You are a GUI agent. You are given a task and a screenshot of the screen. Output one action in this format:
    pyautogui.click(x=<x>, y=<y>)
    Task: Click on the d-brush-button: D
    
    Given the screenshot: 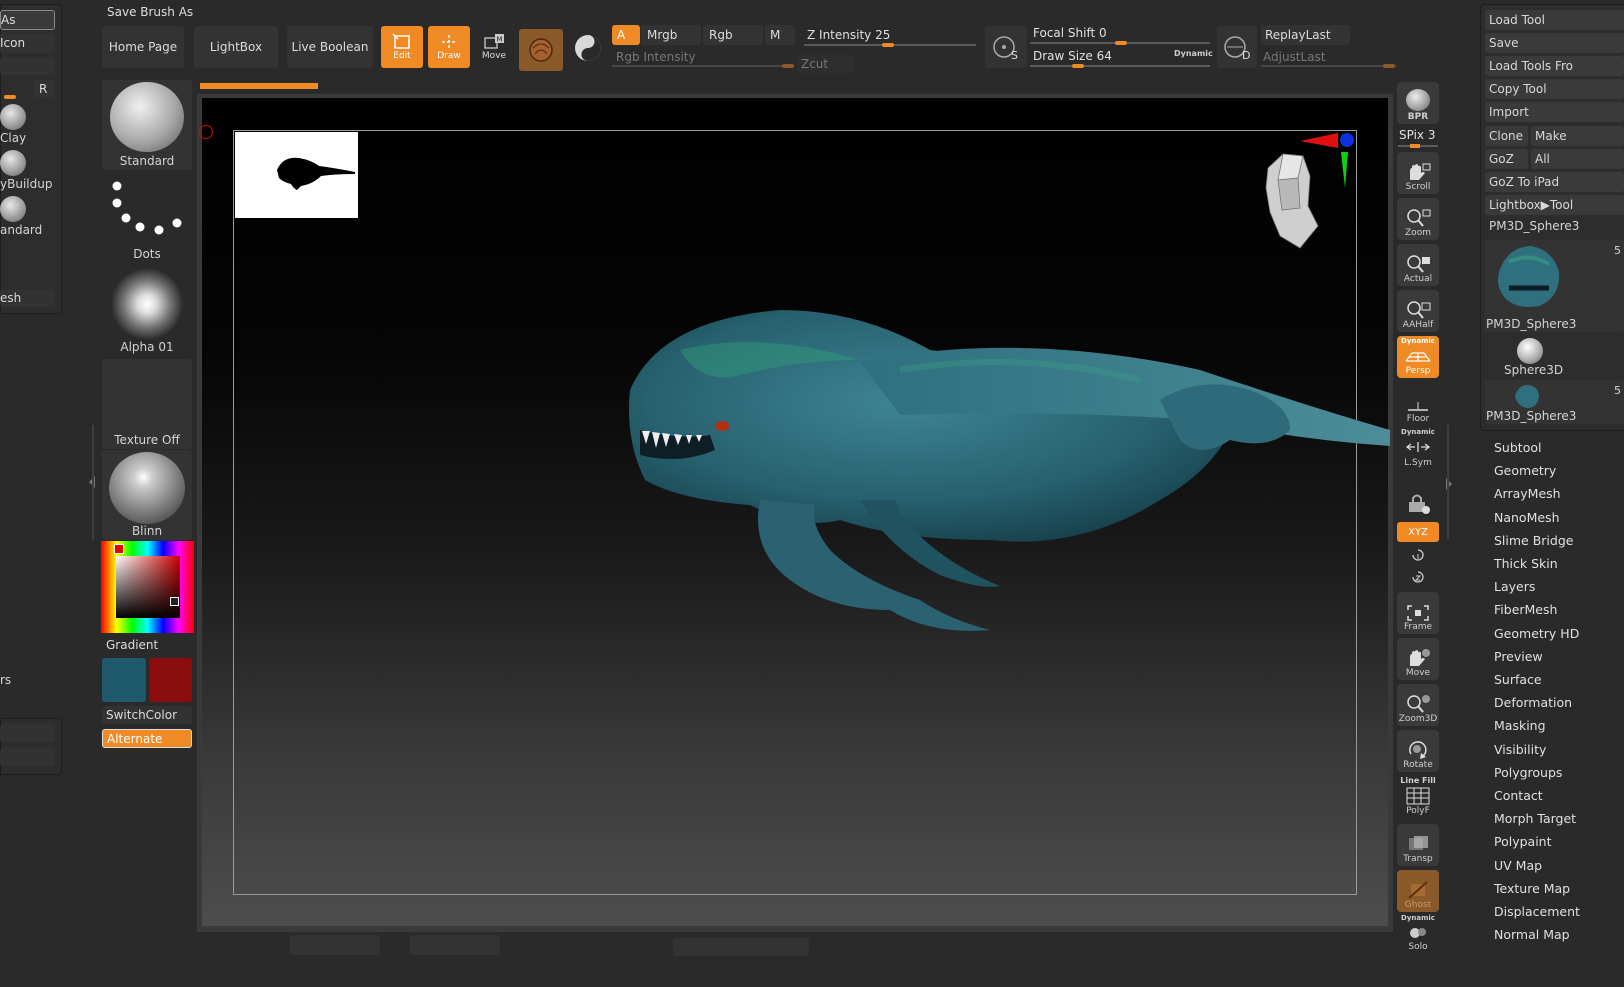 What is the action you would take?
    pyautogui.click(x=1237, y=47)
    